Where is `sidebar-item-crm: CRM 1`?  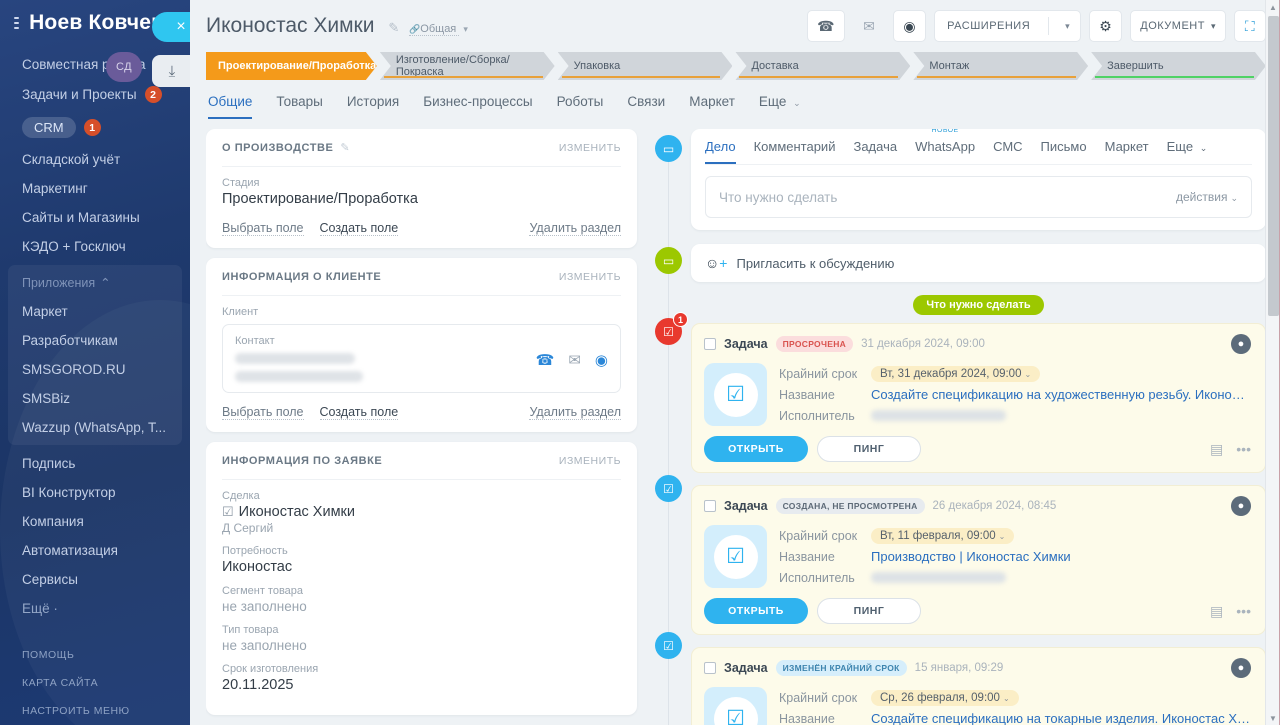
sidebar-item-crm: CRM 1 is located at coordinates (95, 127).